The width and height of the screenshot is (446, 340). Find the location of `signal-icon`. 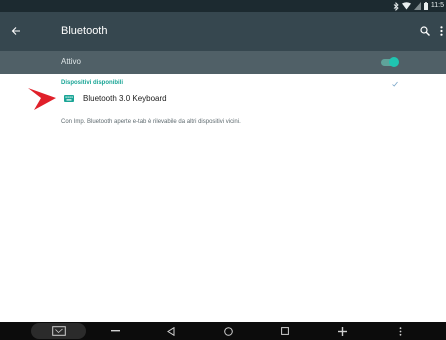

signal-icon is located at coordinates (417, 6).